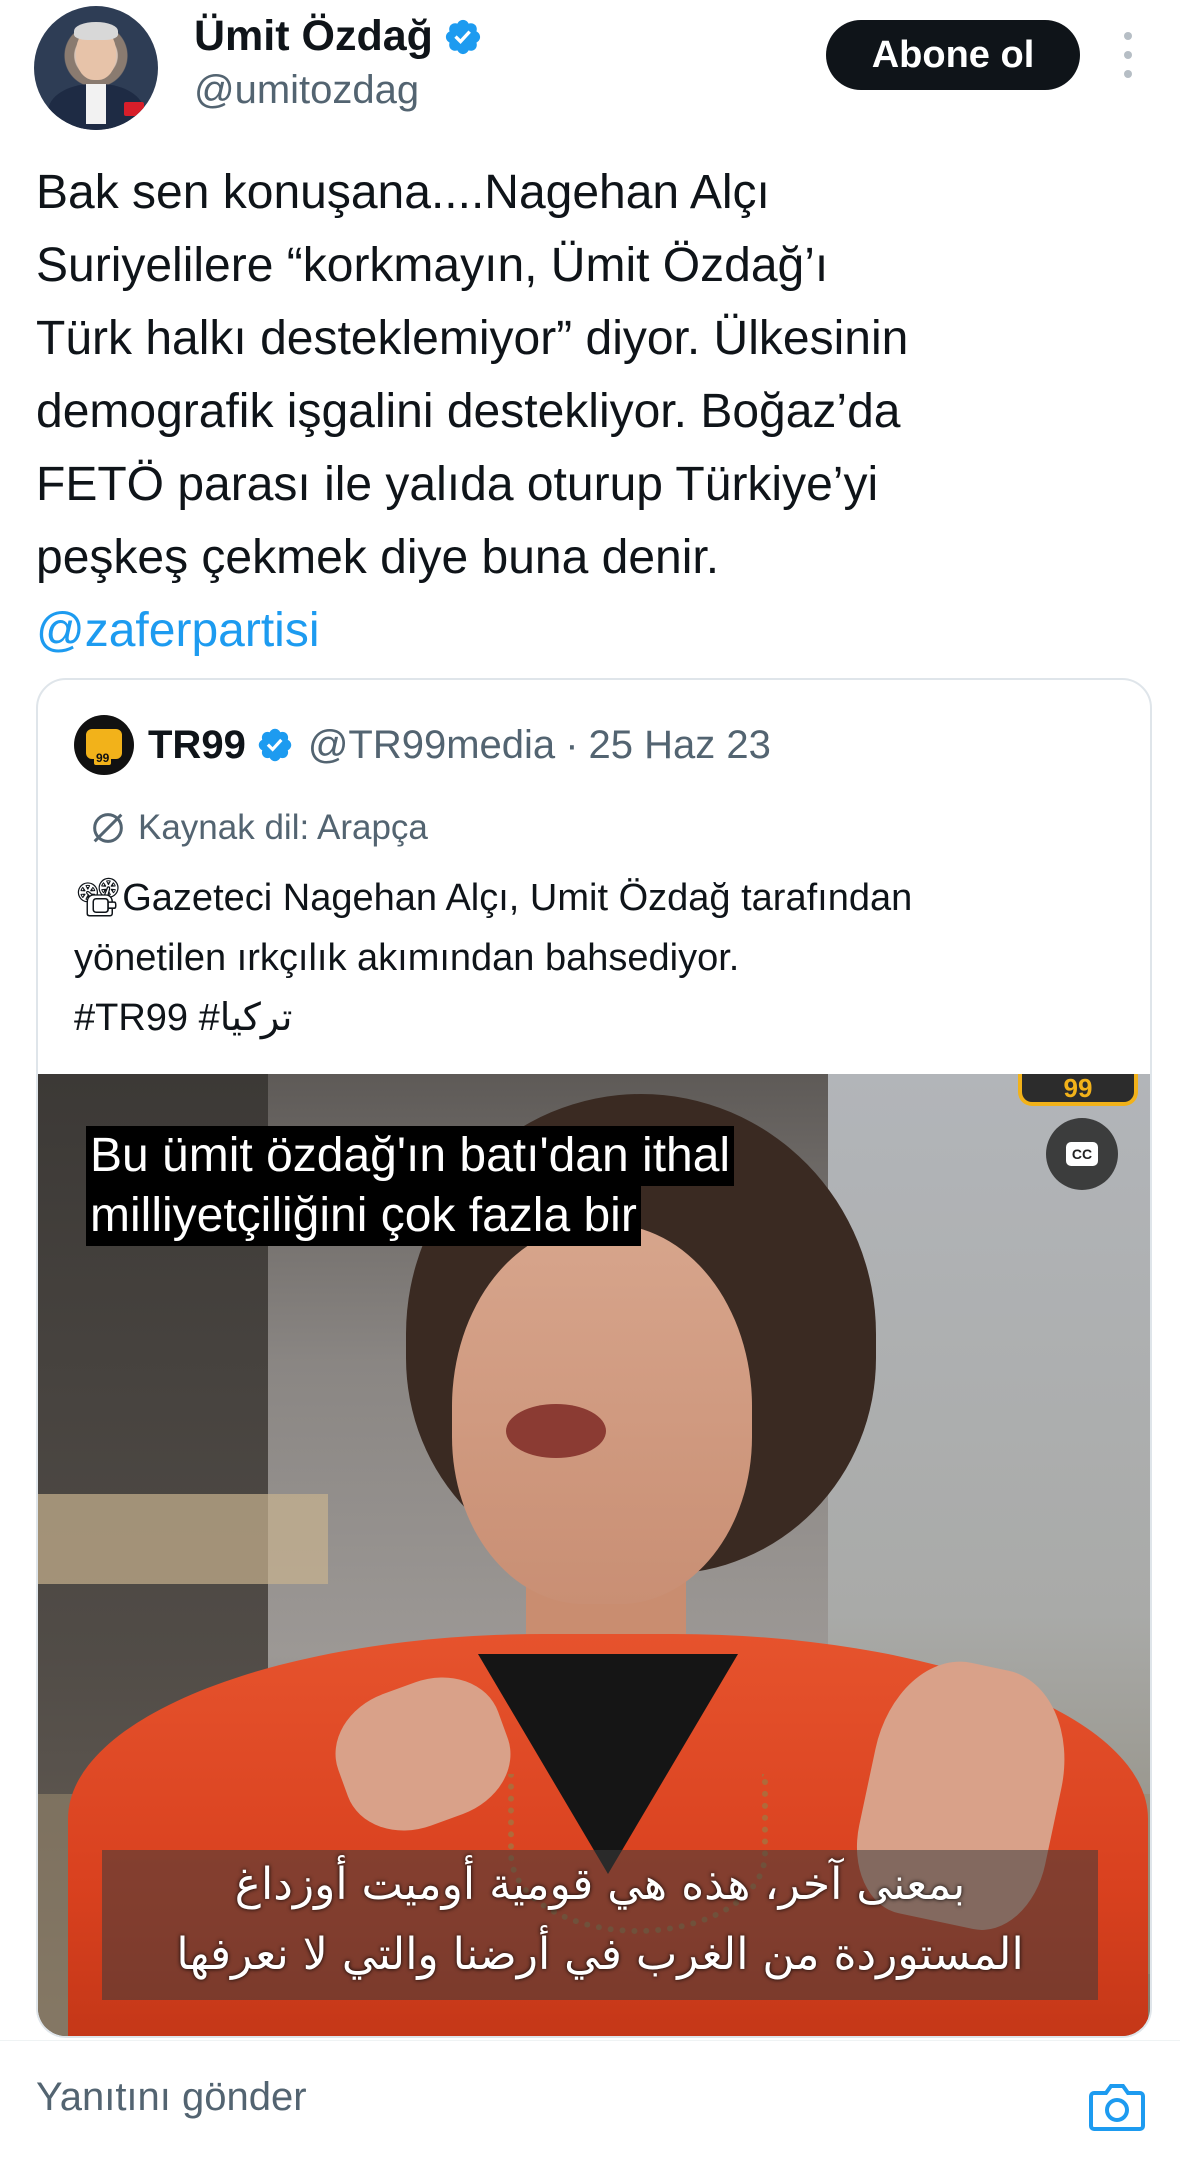  Describe the element at coordinates (171, 2097) in the screenshot. I see `reply-input: Yanıtını gönder` at that location.